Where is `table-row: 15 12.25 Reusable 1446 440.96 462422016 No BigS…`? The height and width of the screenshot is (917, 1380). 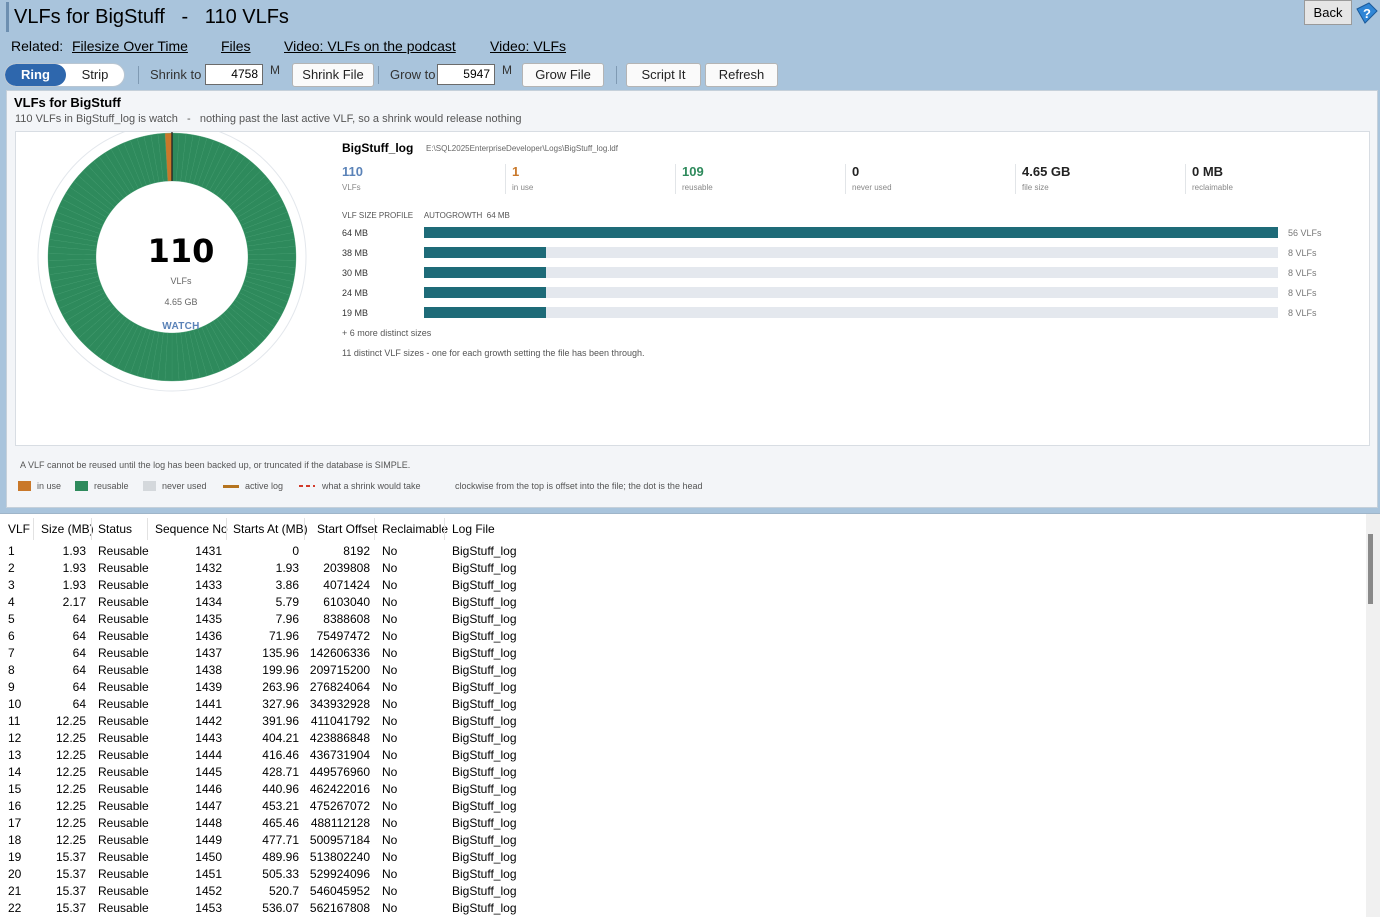 table-row: 15 12.25 Reusable 1446 440.96 462422016 No BigS… is located at coordinates (683, 788).